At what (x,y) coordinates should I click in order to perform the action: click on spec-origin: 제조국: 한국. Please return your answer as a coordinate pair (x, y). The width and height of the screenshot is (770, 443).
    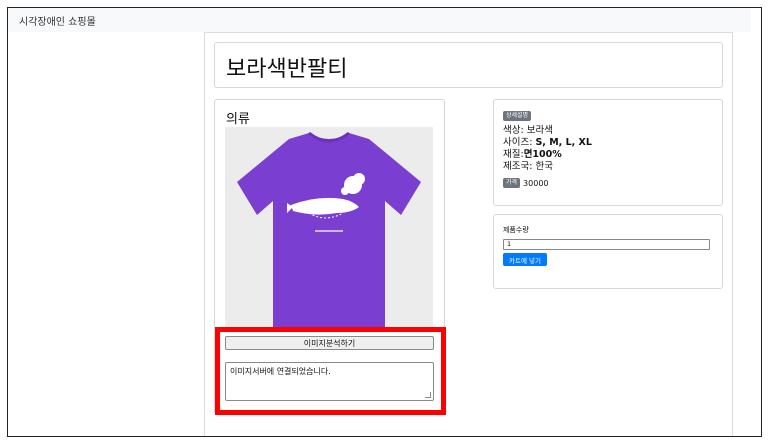
    Looking at the image, I should click on (528, 165).